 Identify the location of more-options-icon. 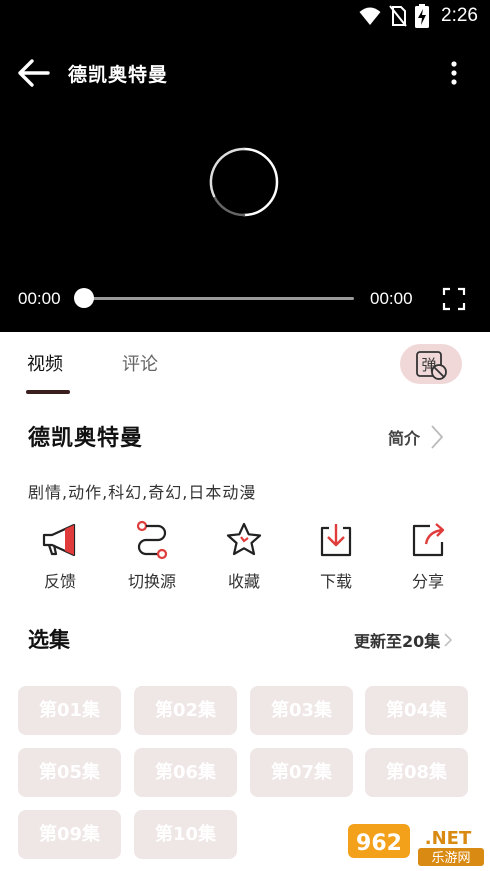
(454, 73).